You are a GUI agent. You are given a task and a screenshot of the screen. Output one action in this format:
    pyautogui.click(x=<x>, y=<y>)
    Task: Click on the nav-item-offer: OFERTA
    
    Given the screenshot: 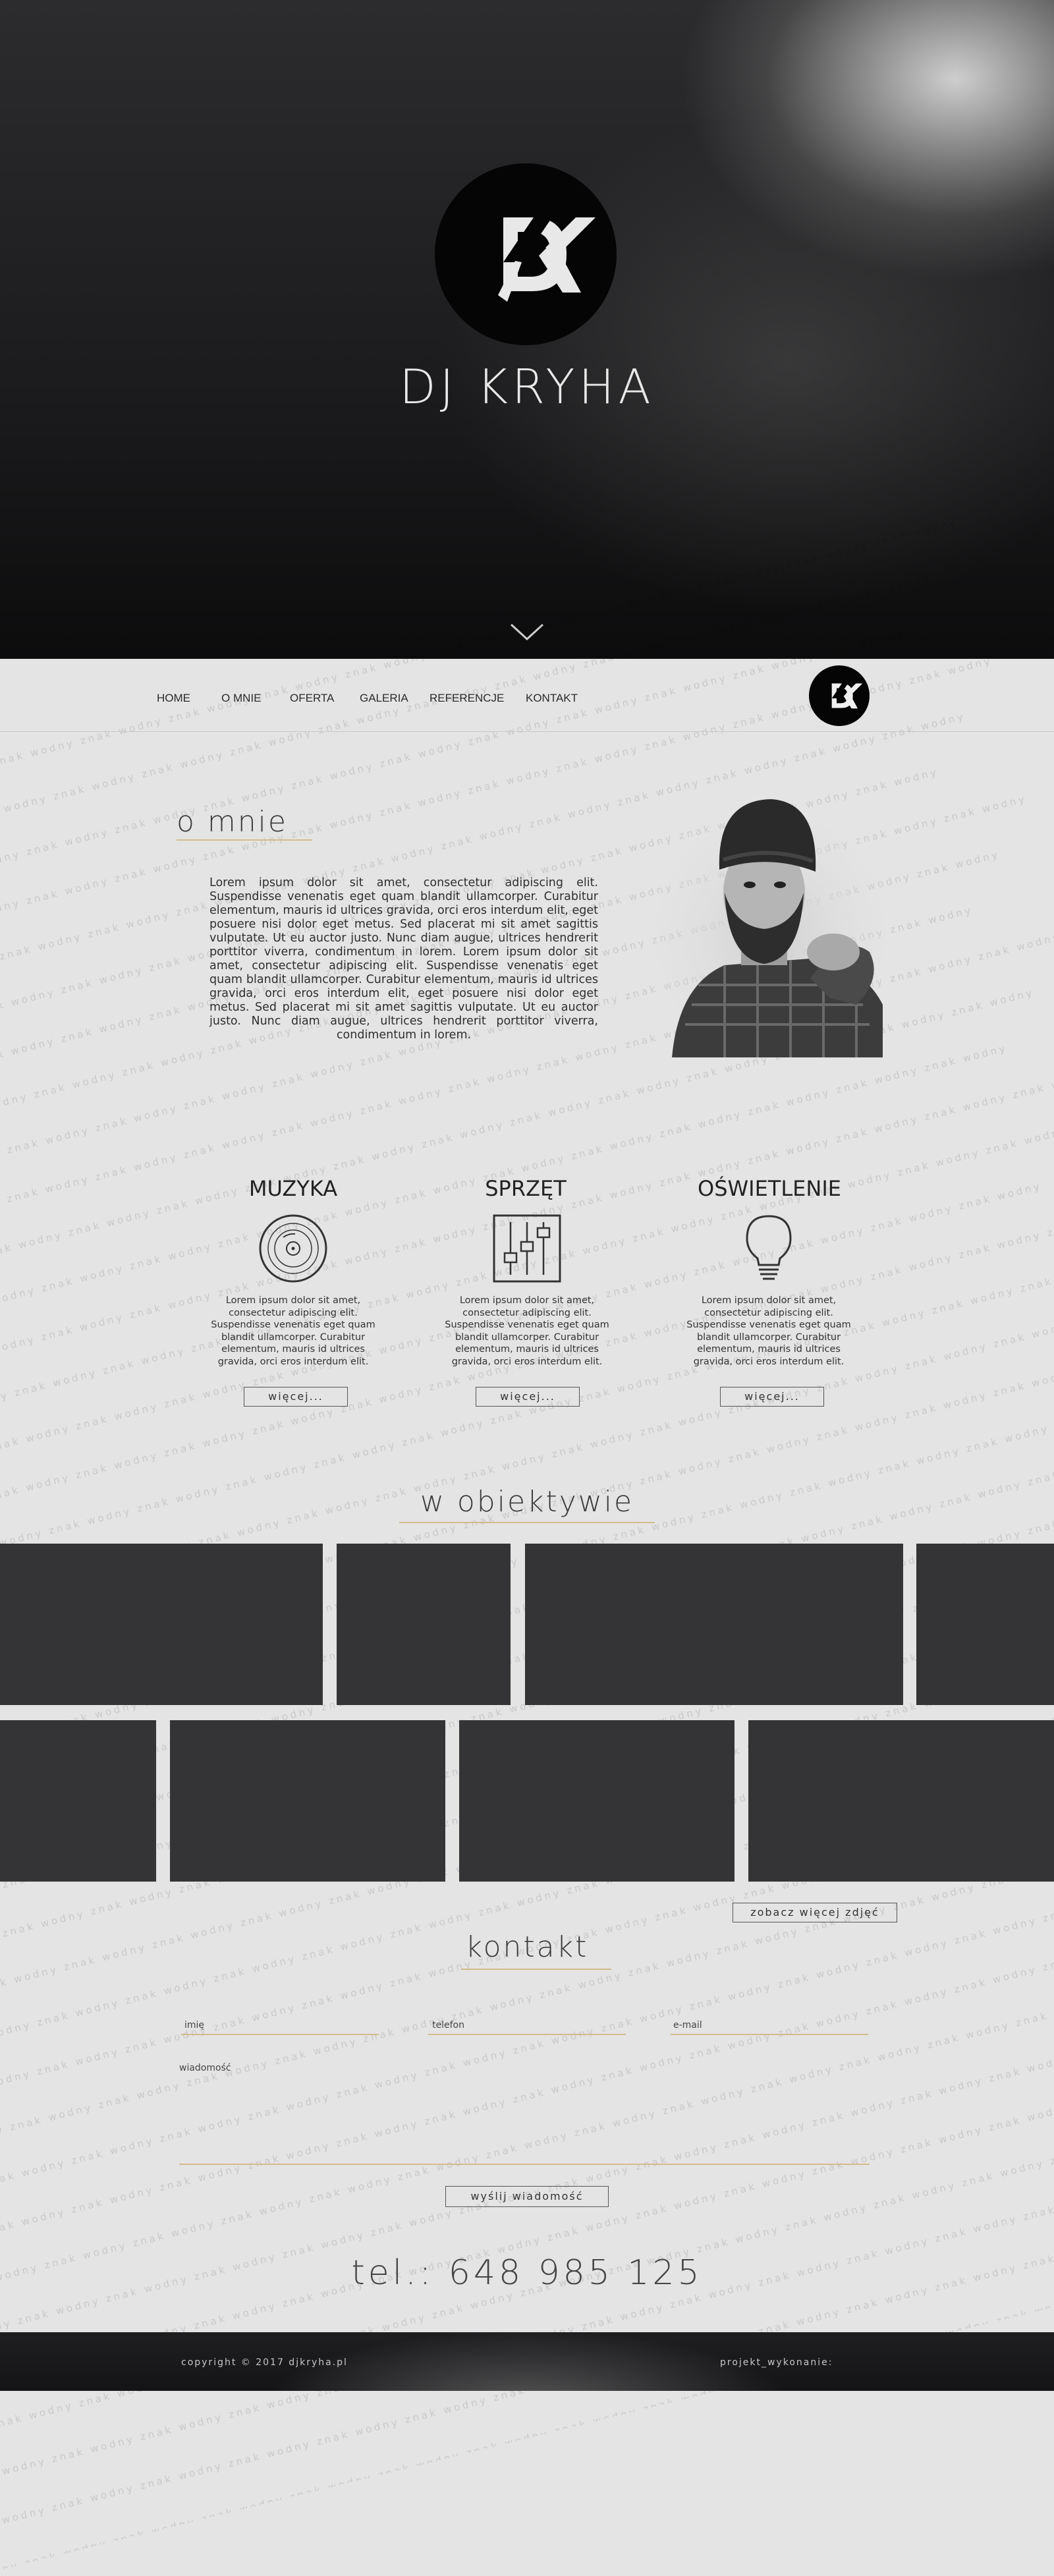 What is the action you would take?
    pyautogui.click(x=312, y=698)
    